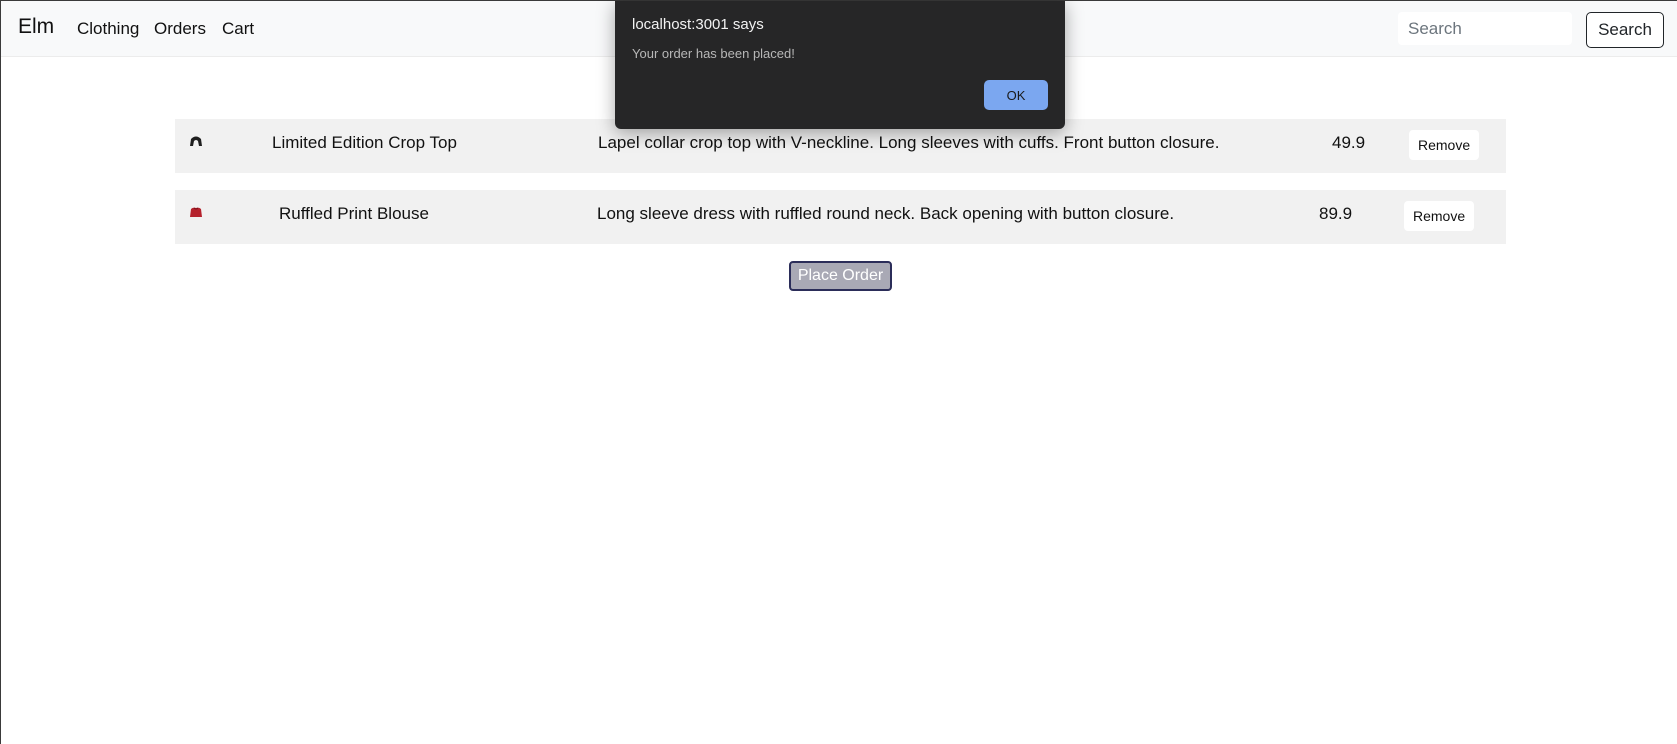 Image resolution: width=1677 pixels, height=744 pixels. Describe the element at coordinates (840, 276) in the screenshot. I see `place-order-button: Place Order` at that location.